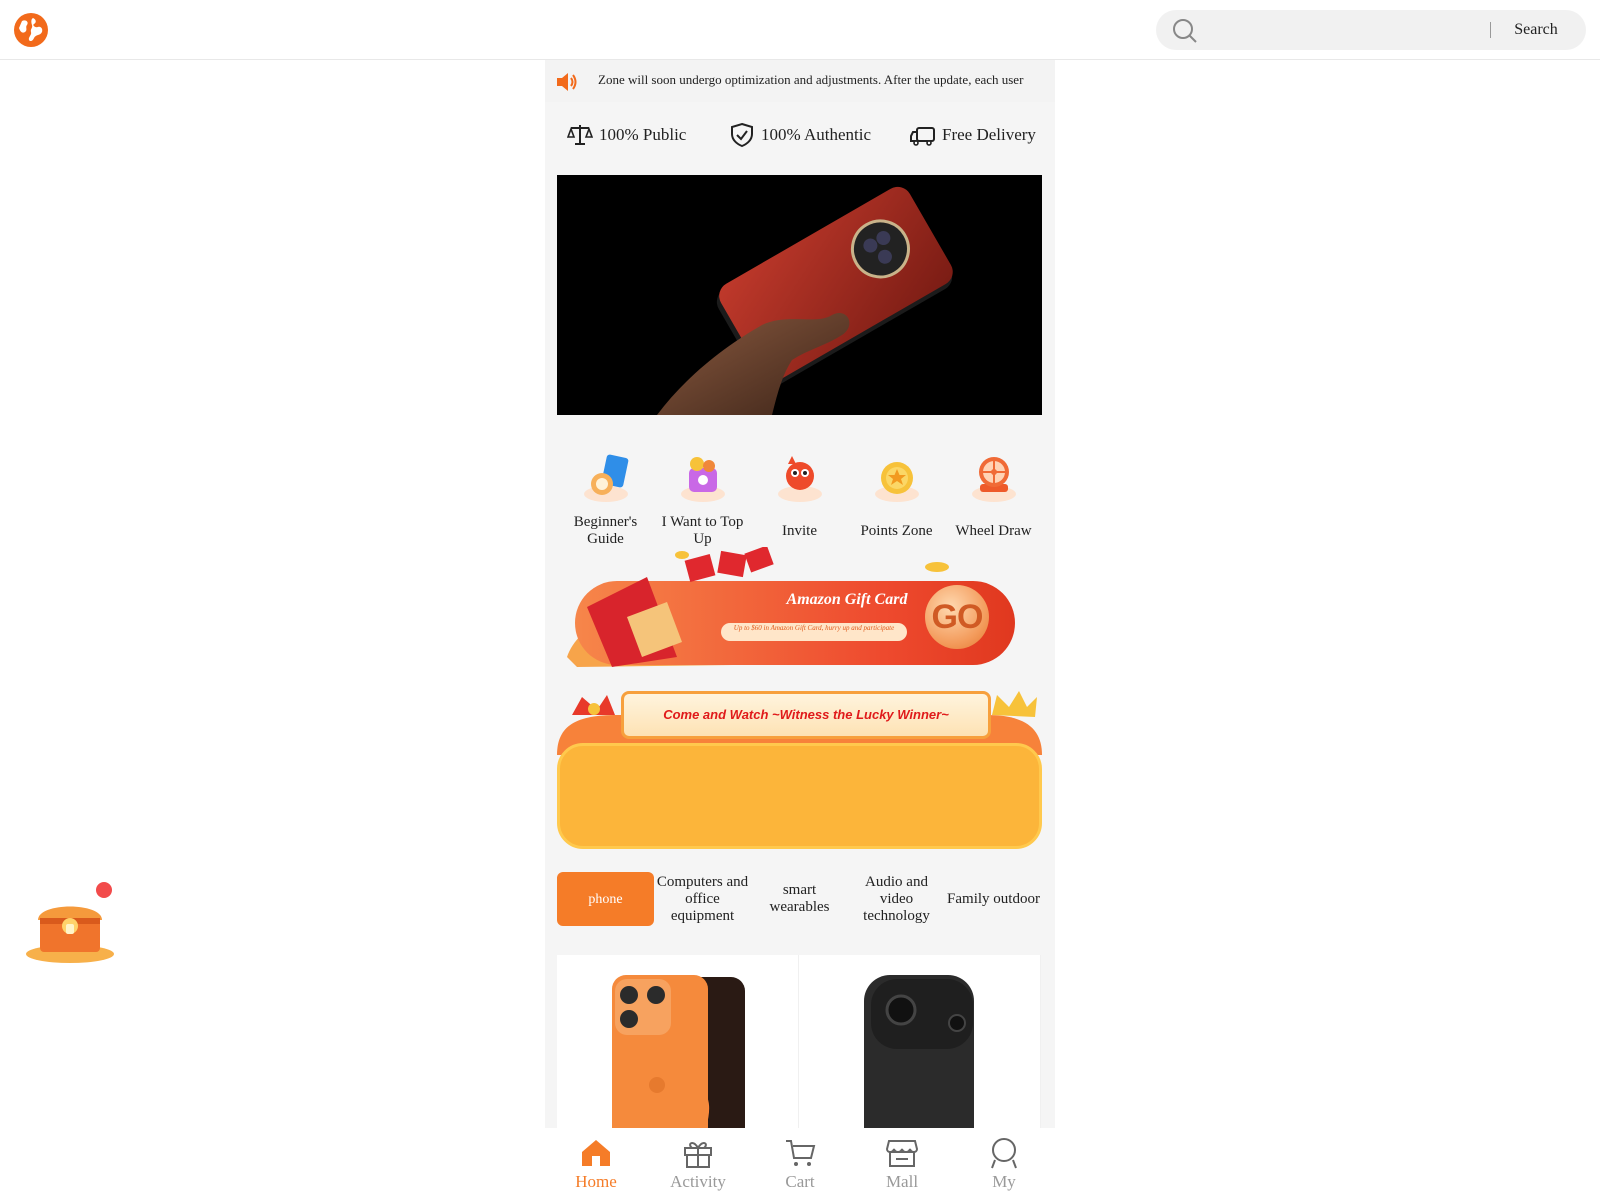 This screenshot has width=1600, height=1200. I want to click on feature-delivery: Free Delivery, so click(973, 135).